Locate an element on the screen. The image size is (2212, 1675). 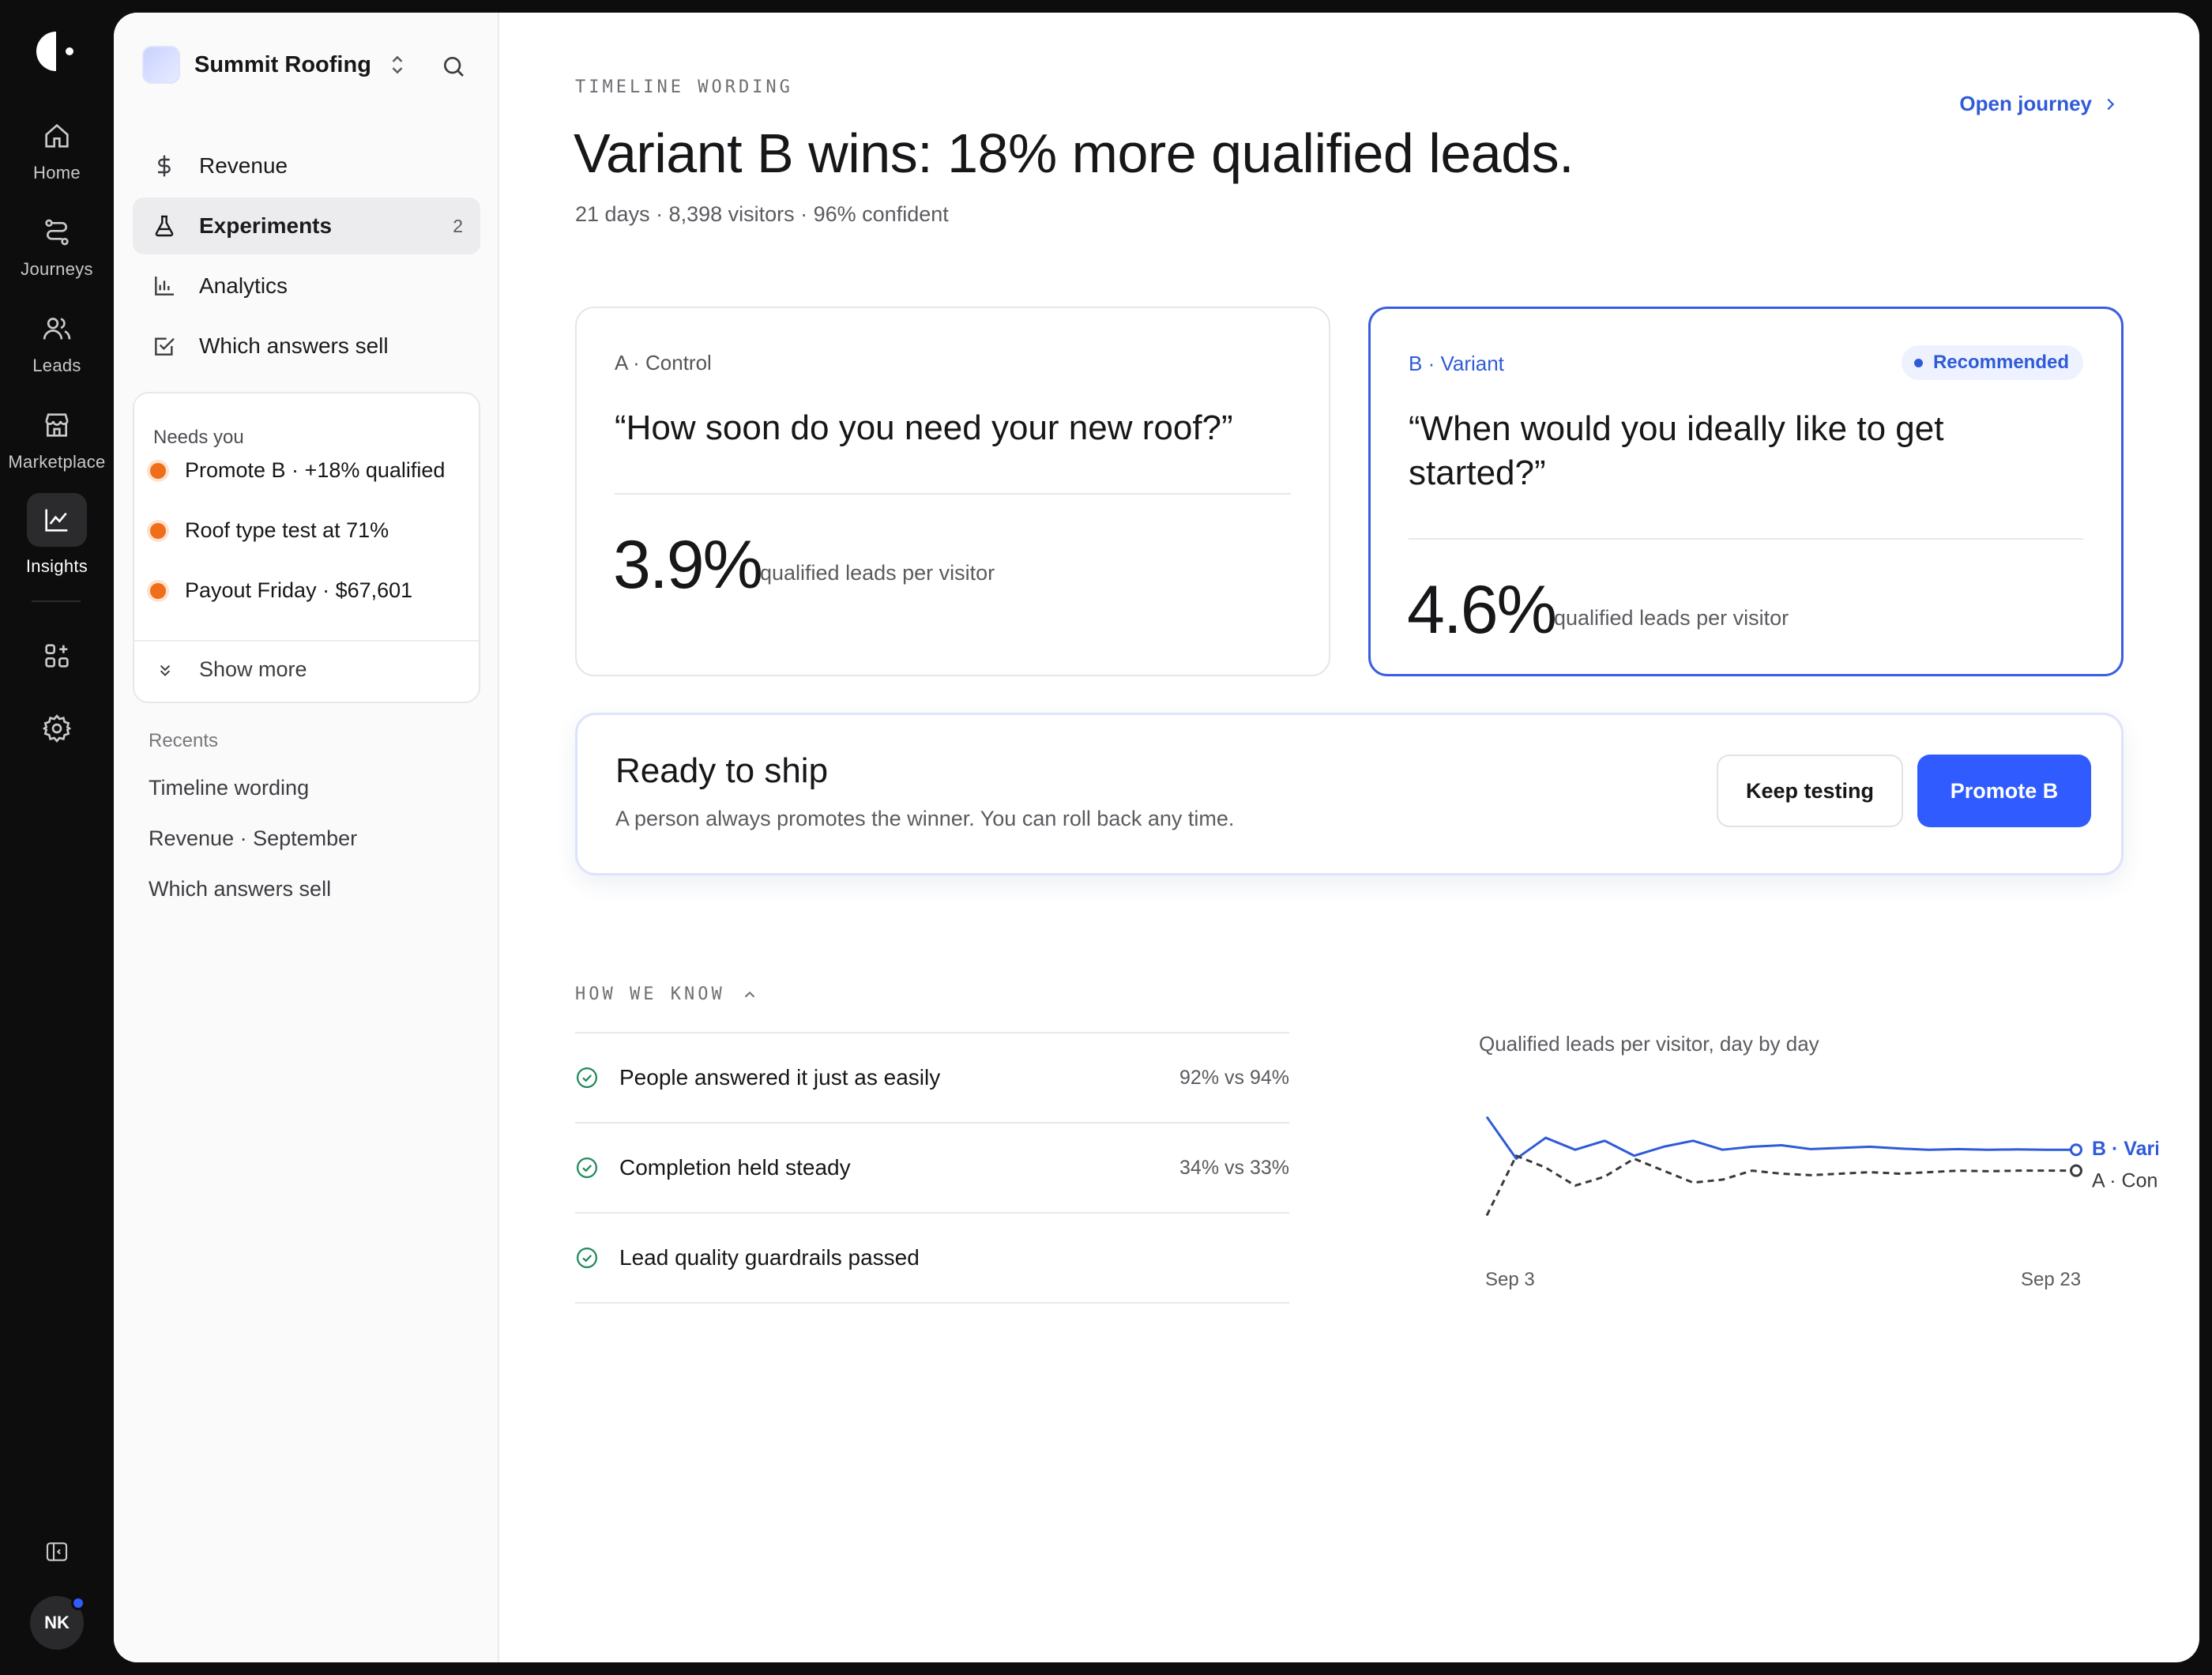
page-eyebrow: TIMELINE WORDING is located at coordinates (684, 87).